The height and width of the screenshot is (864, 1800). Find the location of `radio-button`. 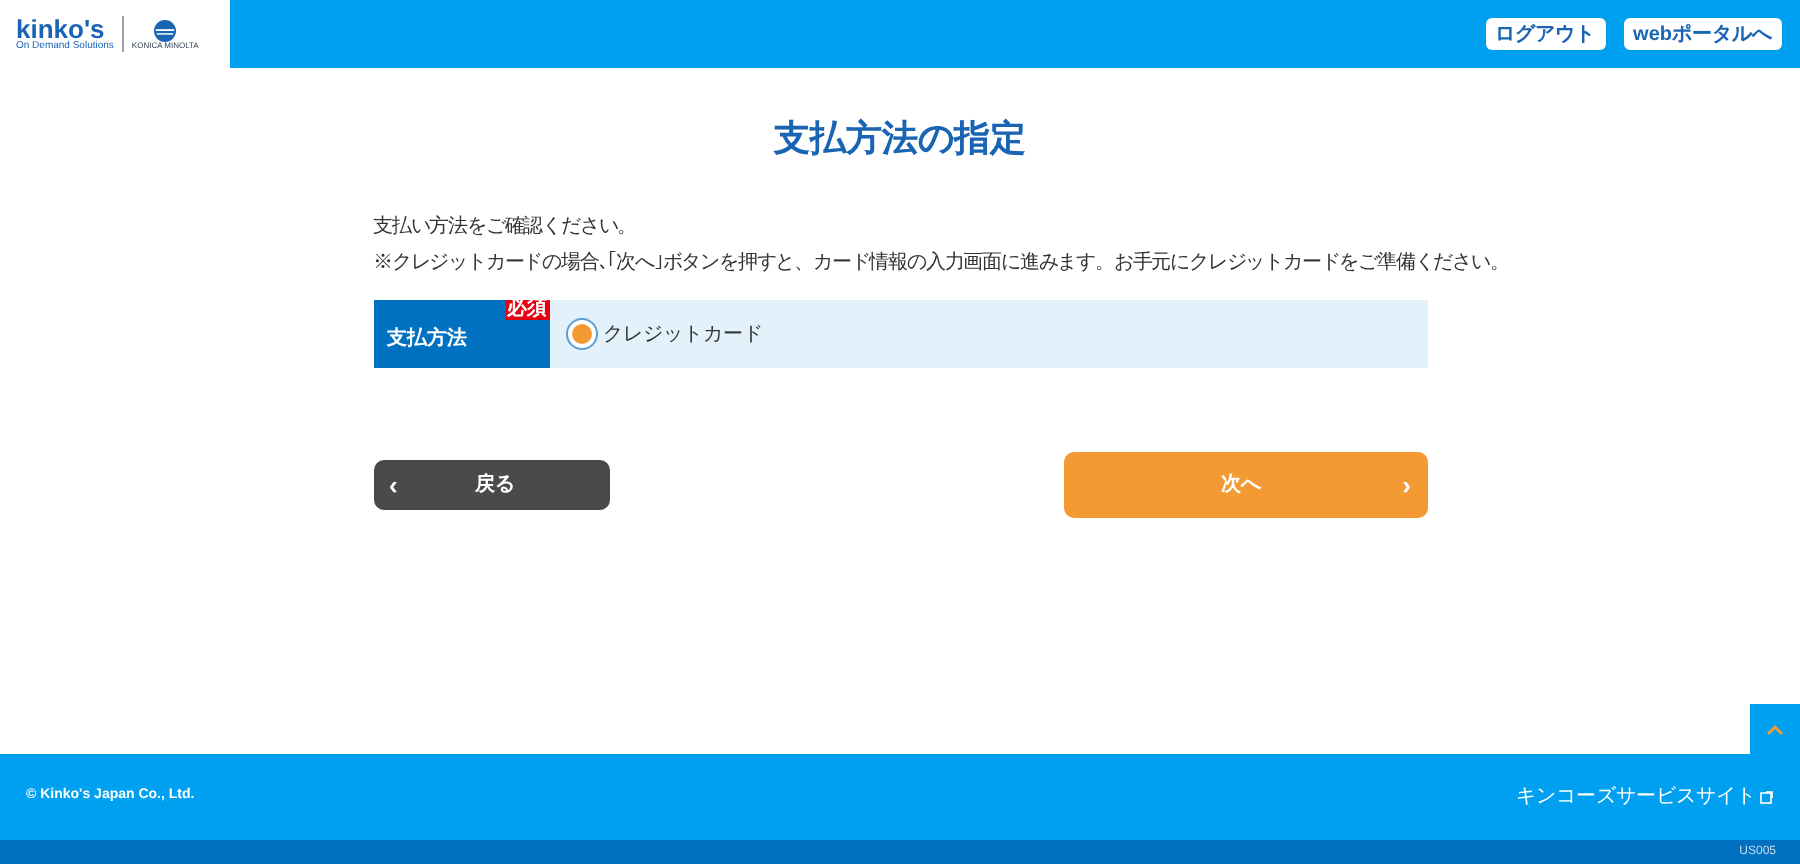

radio-button is located at coordinates (581, 334).